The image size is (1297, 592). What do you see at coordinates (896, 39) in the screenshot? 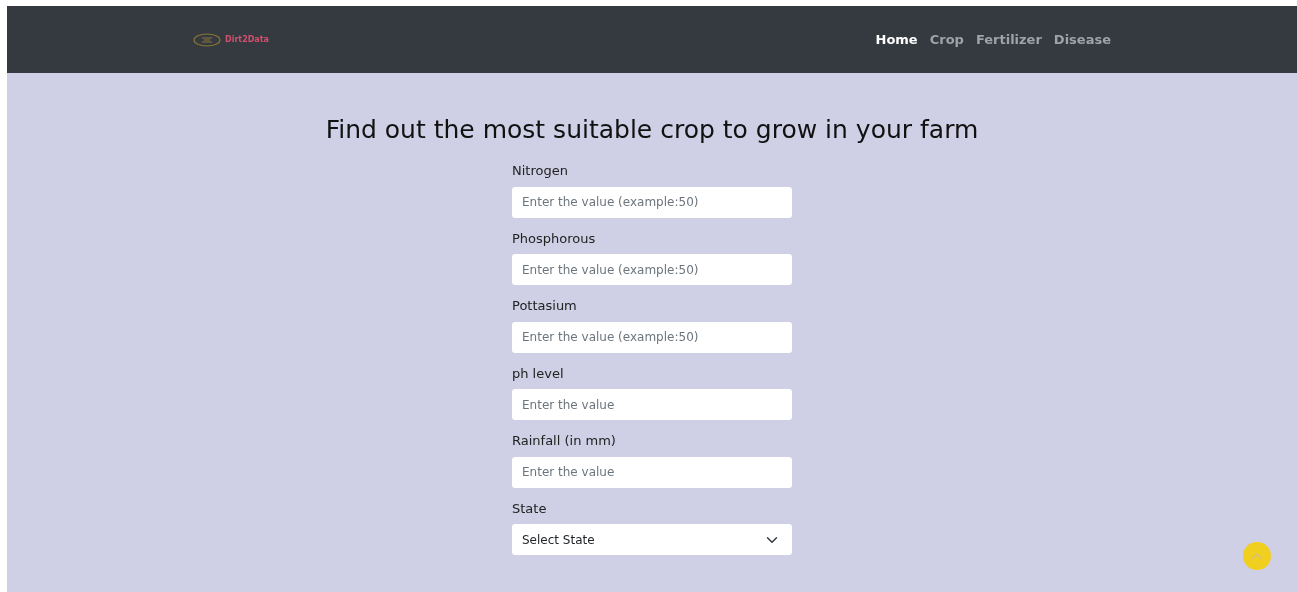
I see `nav-link: Home` at bounding box center [896, 39].